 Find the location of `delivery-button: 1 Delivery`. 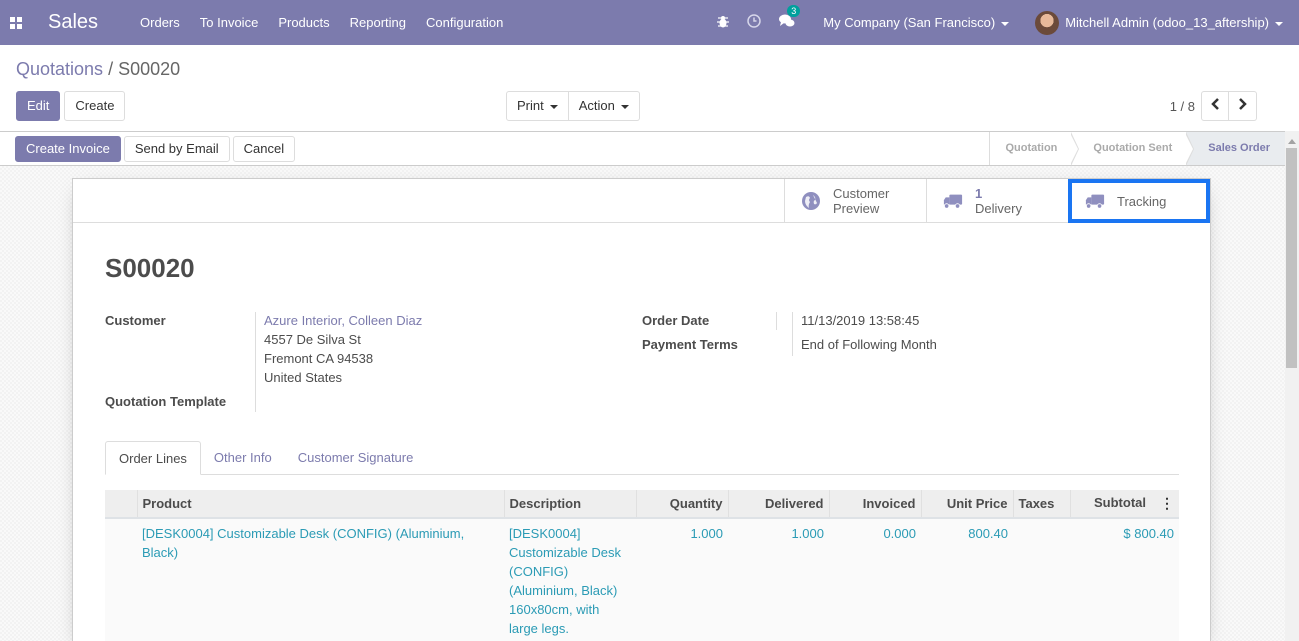

delivery-button: 1 Delivery is located at coordinates (997, 201).